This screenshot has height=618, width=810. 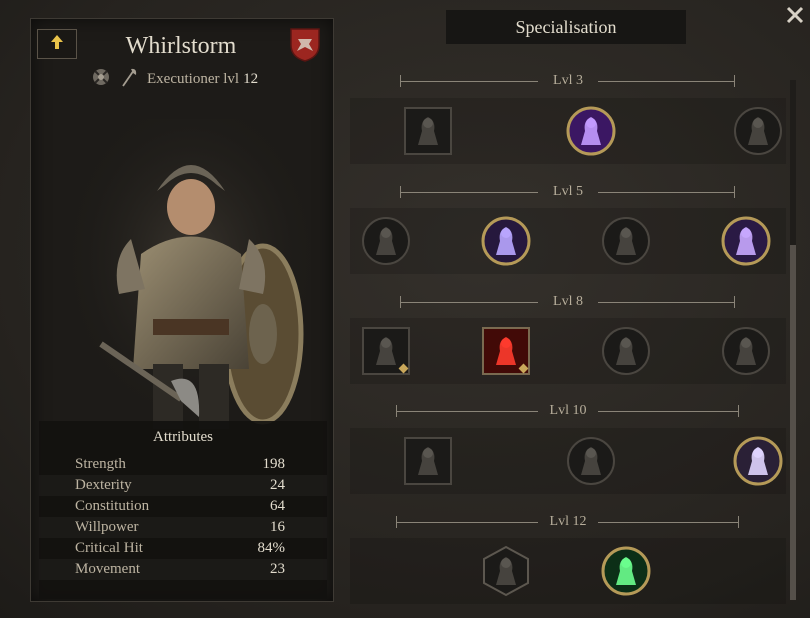 I want to click on attribute-label: Critical Hit, so click(x=109, y=548).